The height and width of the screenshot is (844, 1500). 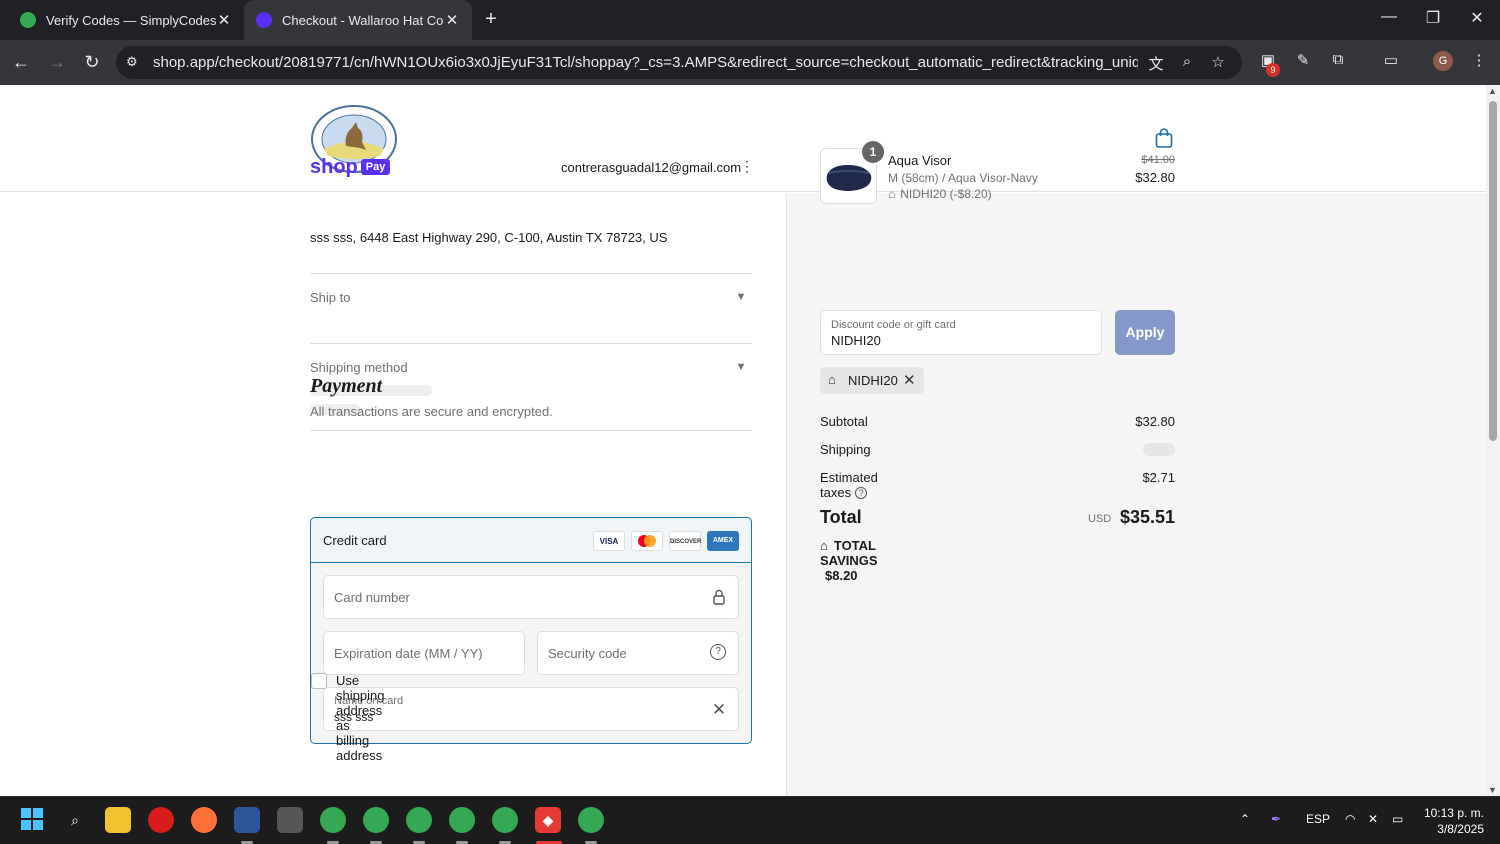 I want to click on security-code-field: Security code ?, so click(x=638, y=653).